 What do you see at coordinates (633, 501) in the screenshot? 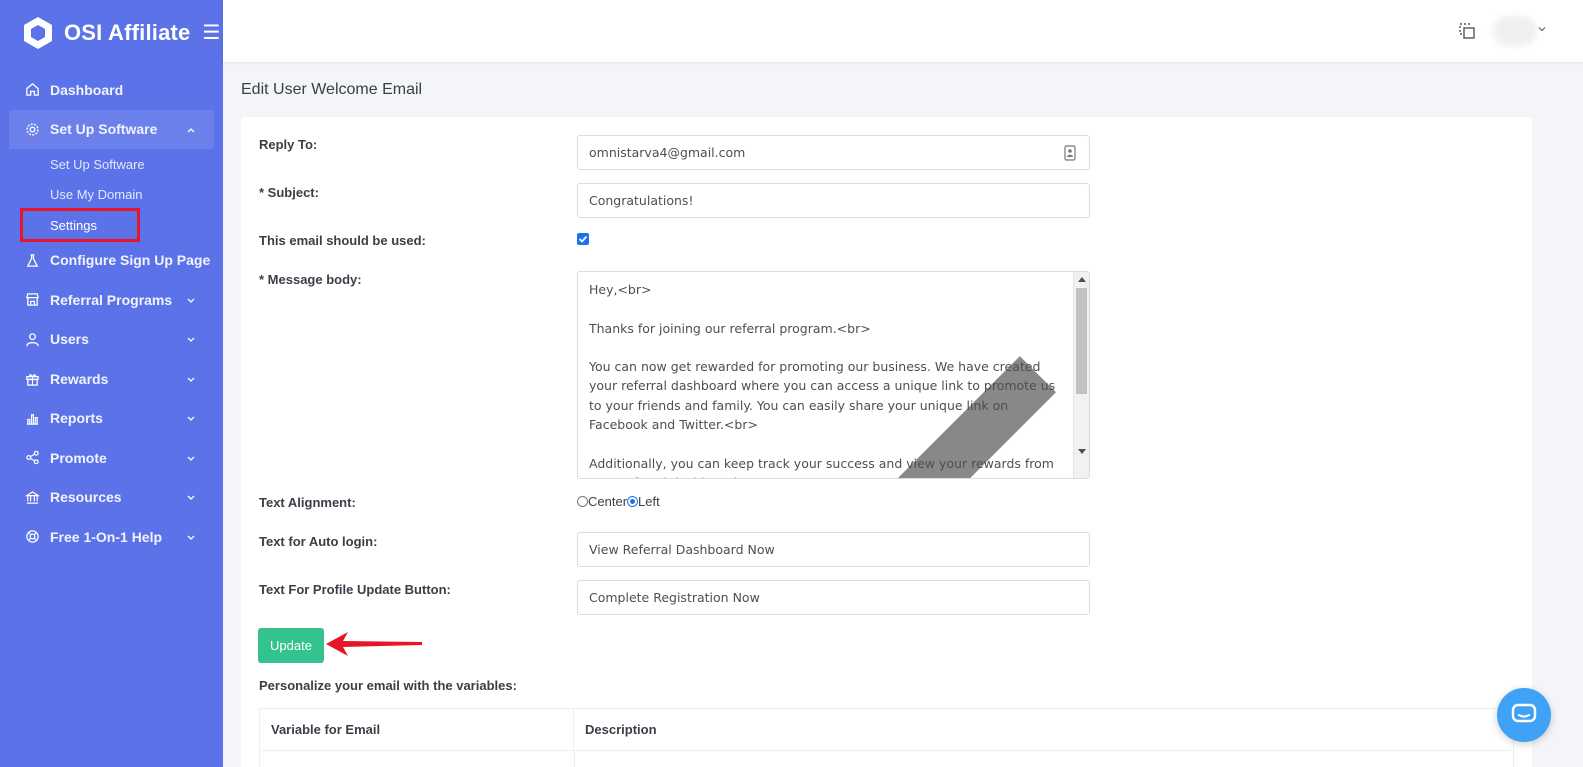
I see `alignment-left-radio` at bounding box center [633, 501].